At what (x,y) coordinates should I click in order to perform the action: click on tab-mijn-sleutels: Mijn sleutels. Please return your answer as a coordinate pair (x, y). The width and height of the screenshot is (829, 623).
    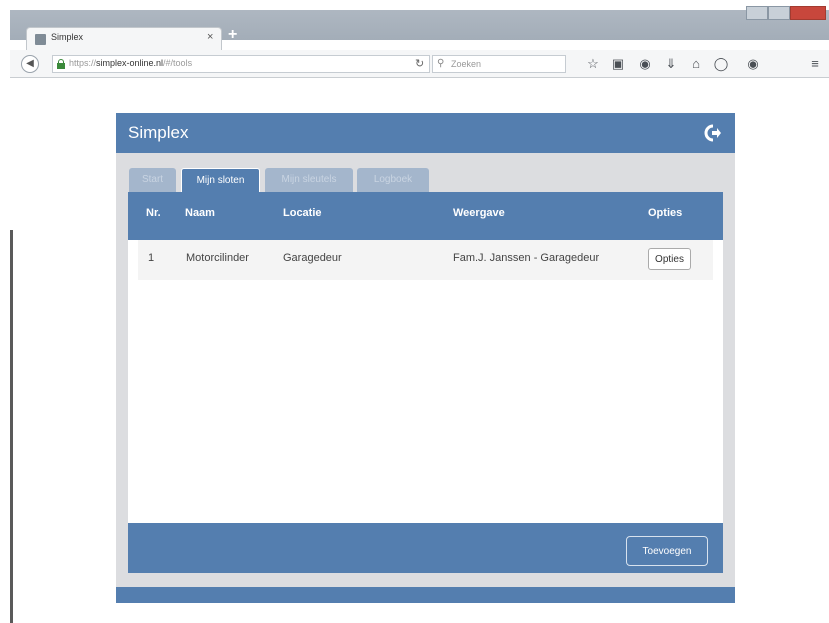
    Looking at the image, I should click on (309, 180).